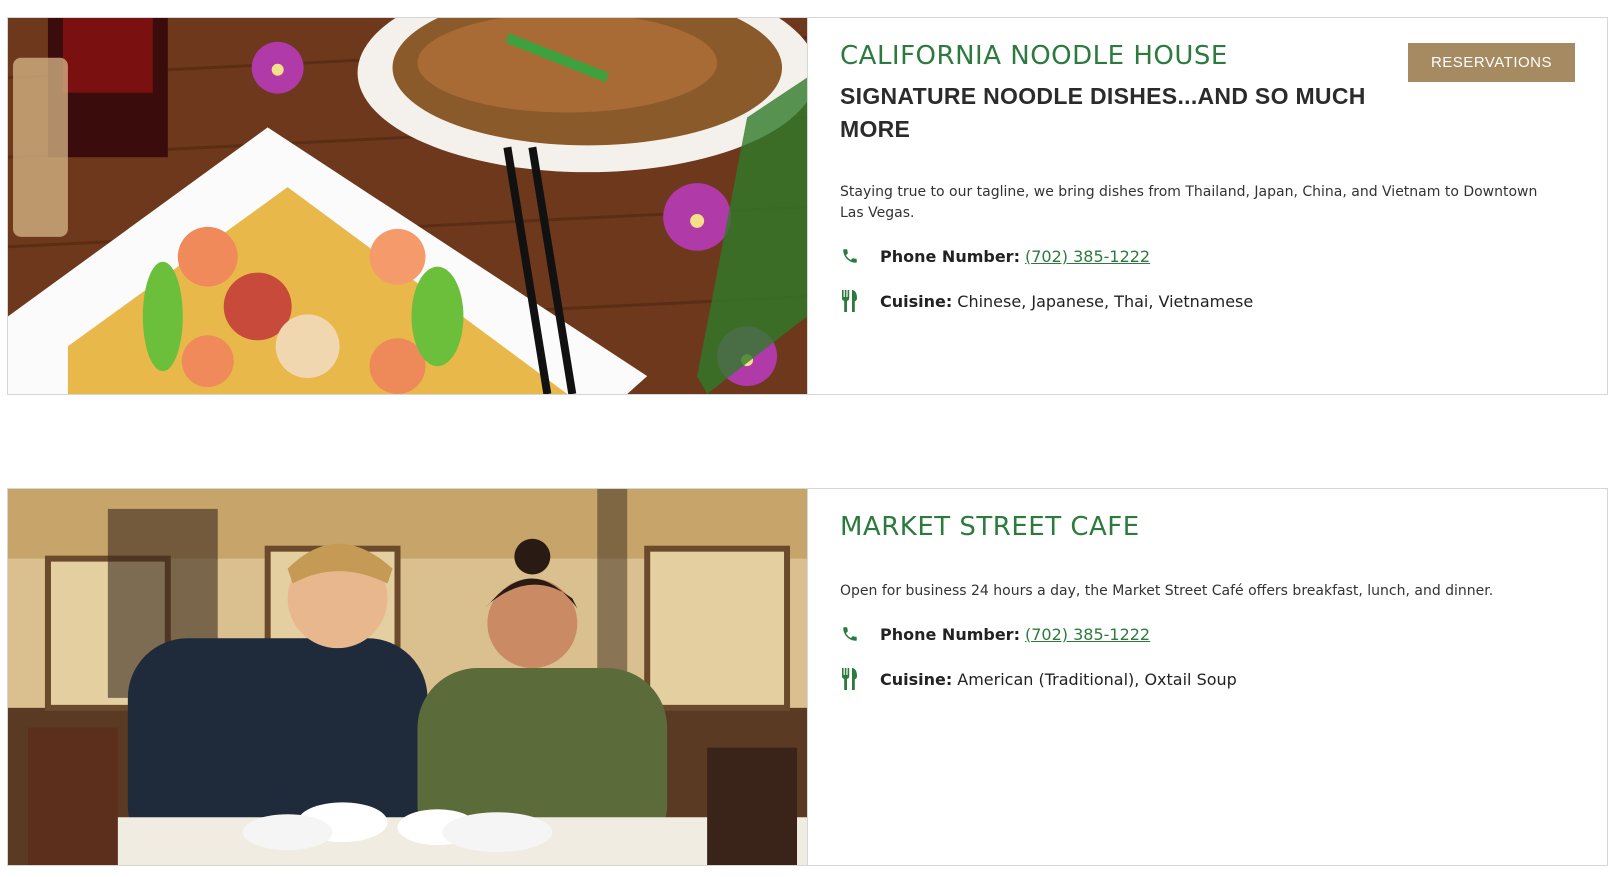 This screenshot has height=877, width=1615. What do you see at coordinates (1491, 62) in the screenshot?
I see `reservations-button: RESERVATIONS` at bounding box center [1491, 62].